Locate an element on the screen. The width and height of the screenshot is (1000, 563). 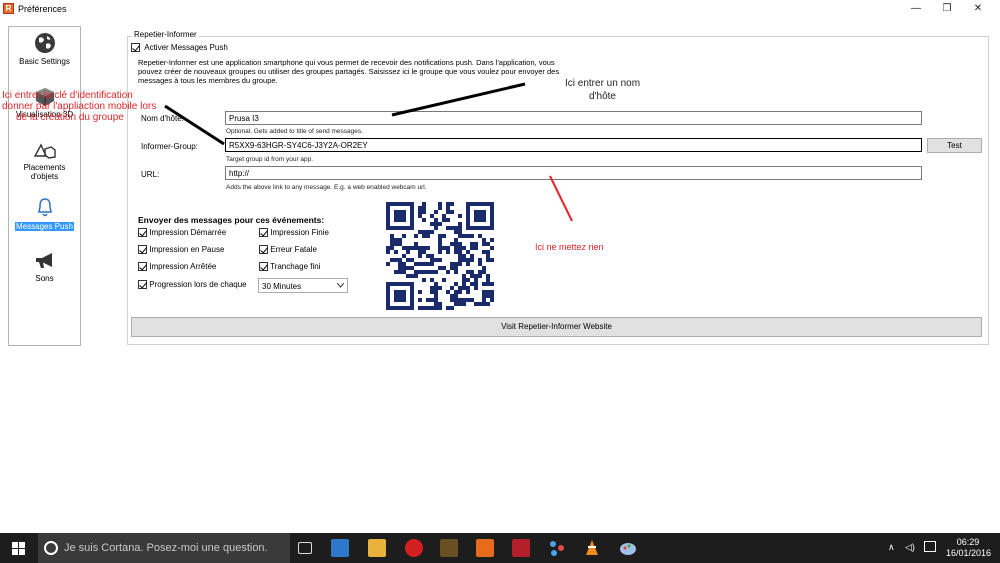
annotation-line: donner par l'appliaction mobile lors is located at coordinates (79, 106).